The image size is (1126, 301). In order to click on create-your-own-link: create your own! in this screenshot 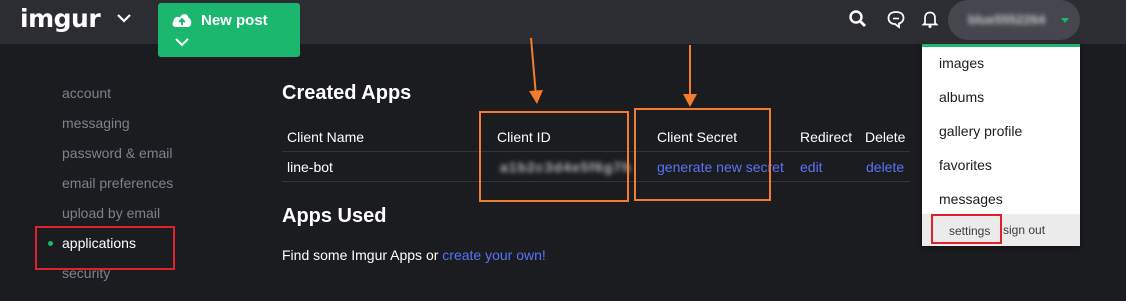, I will do `click(494, 255)`.